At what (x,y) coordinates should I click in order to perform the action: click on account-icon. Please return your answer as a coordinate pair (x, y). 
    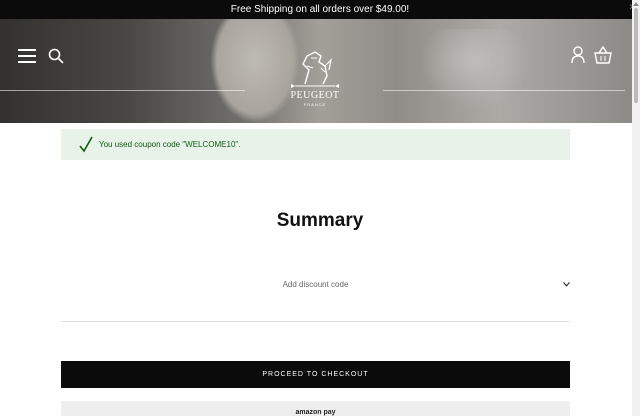
    Looking at the image, I should click on (578, 55).